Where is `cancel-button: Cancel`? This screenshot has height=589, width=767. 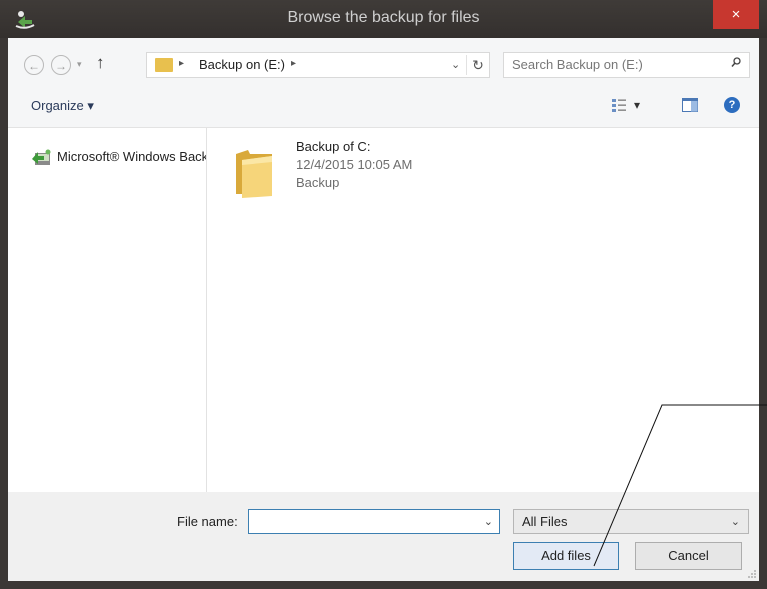 cancel-button: Cancel is located at coordinates (688, 556).